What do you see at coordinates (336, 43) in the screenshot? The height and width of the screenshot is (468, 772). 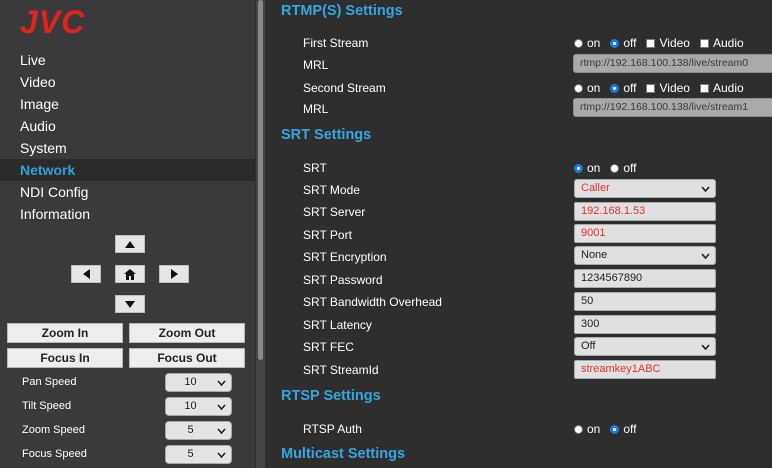 I see `first-stream-label: First Stream` at bounding box center [336, 43].